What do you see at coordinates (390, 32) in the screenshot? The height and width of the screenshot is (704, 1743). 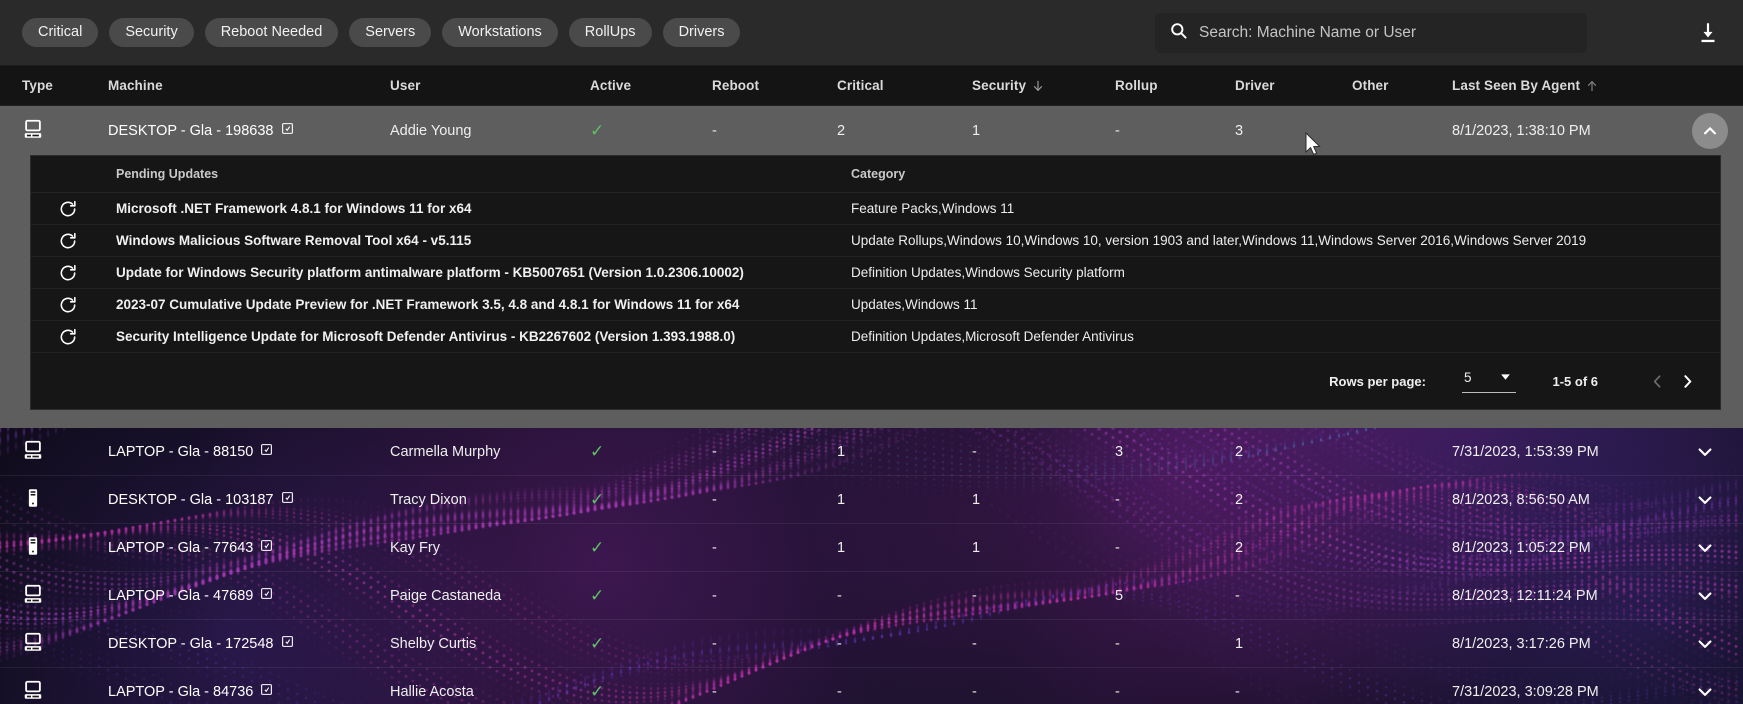 I see `filter-chip-servers: Servers` at bounding box center [390, 32].